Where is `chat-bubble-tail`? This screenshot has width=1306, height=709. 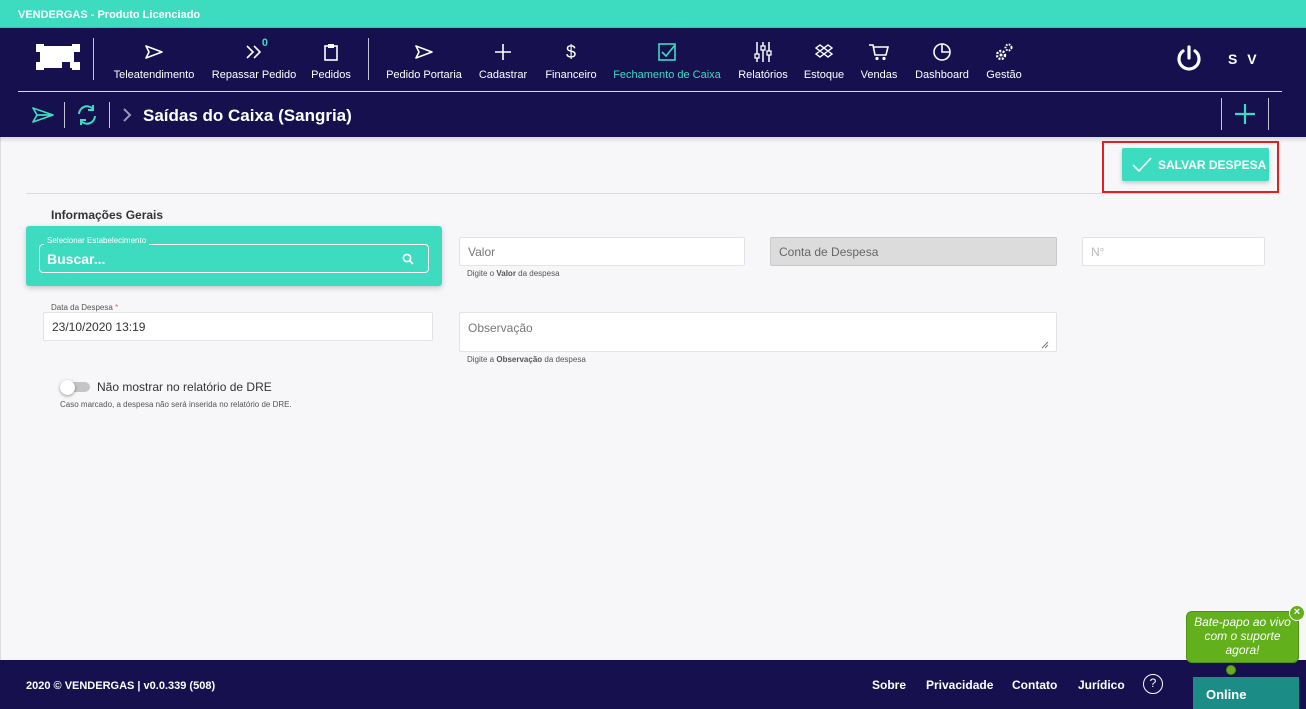
chat-bubble-tail is located at coordinates (1231, 670).